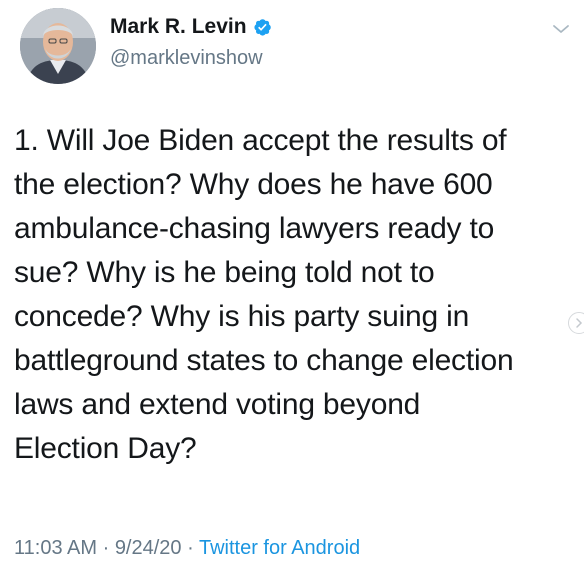 The image size is (584, 562). Describe the element at coordinates (279, 548) in the screenshot. I see `tweet-source-link: Twitter for Android` at that location.